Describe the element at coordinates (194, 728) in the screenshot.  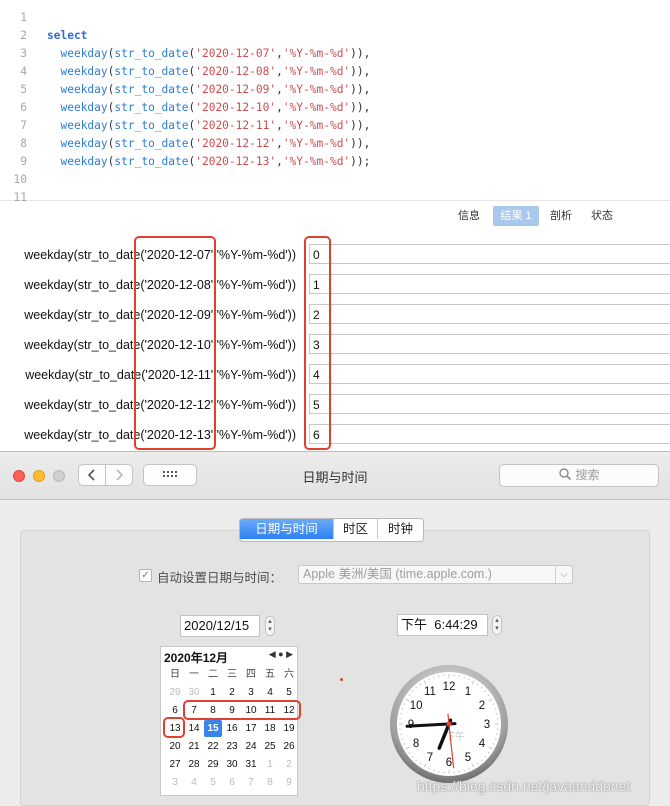
I see `calendar-day: 14` at that location.